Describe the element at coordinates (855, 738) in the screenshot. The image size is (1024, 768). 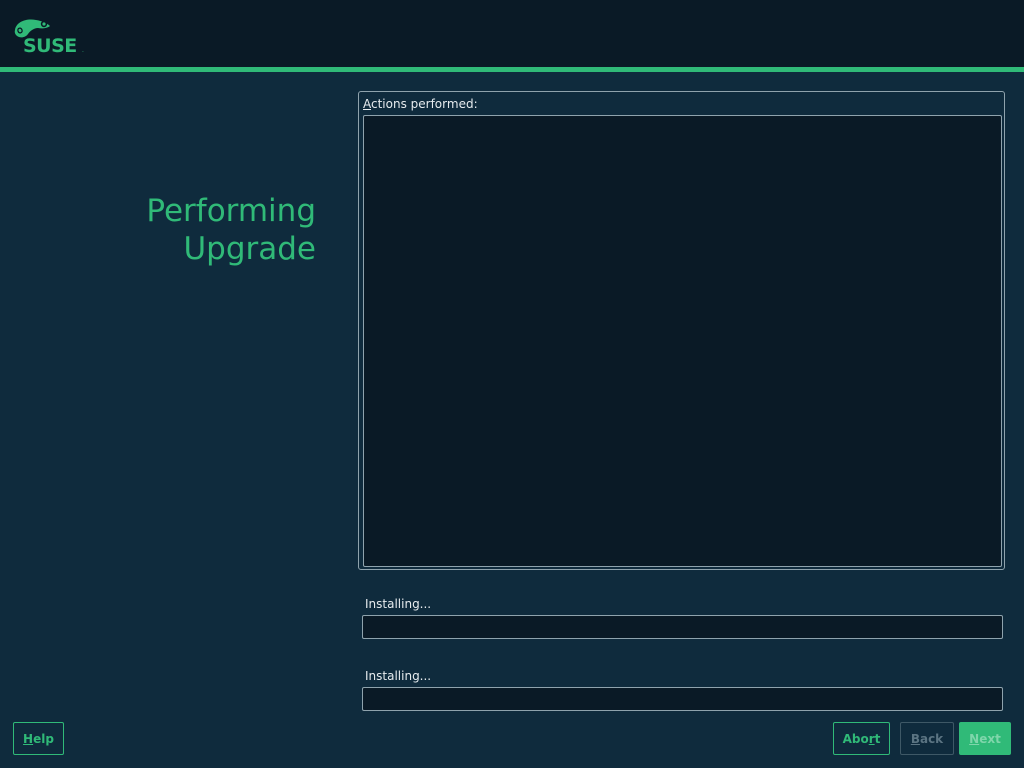
I see `abort-button-label-pre: Abo` at that location.